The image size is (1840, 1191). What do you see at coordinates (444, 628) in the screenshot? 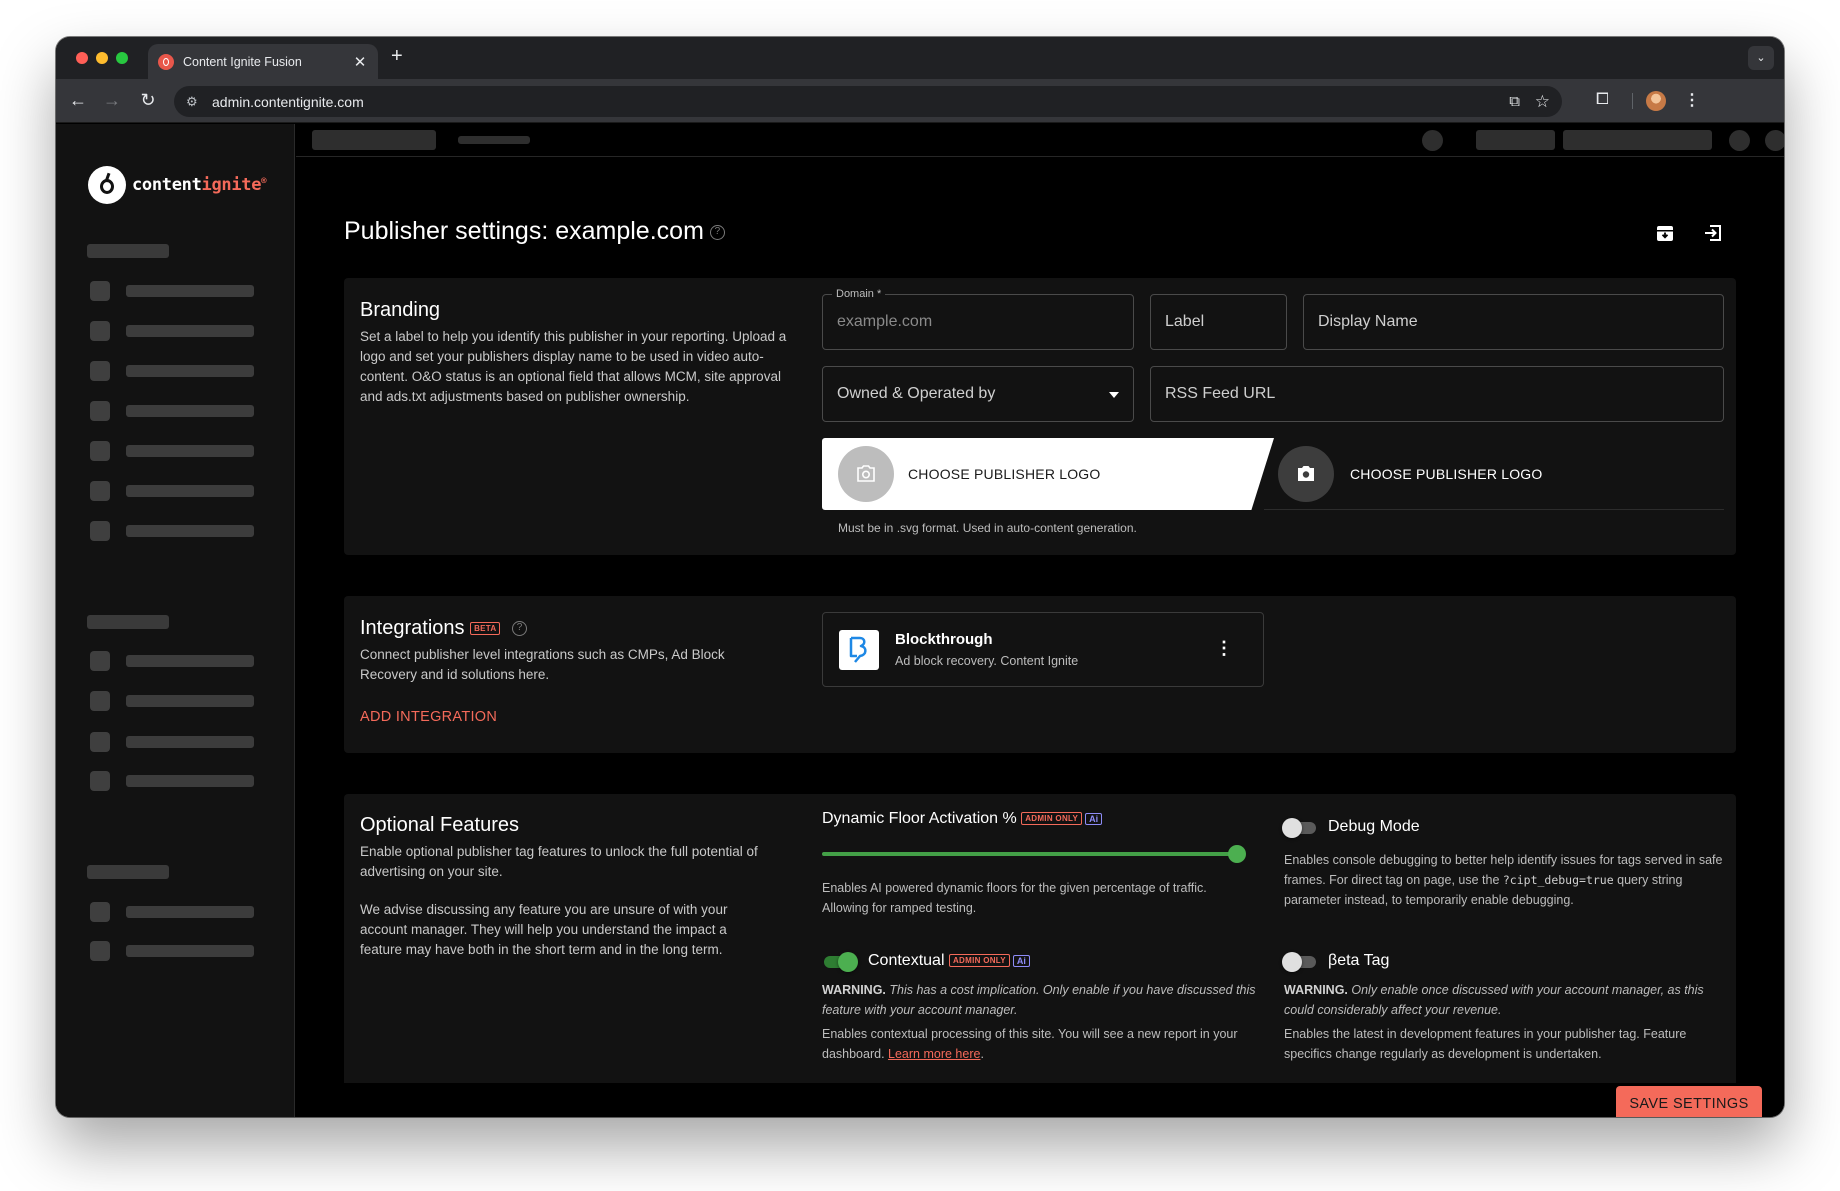
I see `integrations-title: Integrations BETA ?` at bounding box center [444, 628].